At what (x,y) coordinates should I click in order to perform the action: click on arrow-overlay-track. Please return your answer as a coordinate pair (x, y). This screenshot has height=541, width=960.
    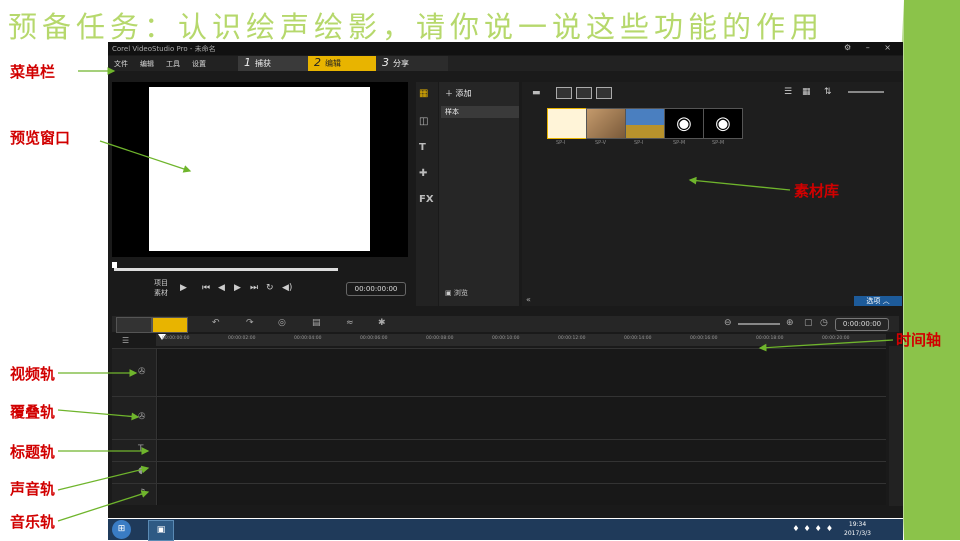
    Looking at the image, I should click on (98, 415).